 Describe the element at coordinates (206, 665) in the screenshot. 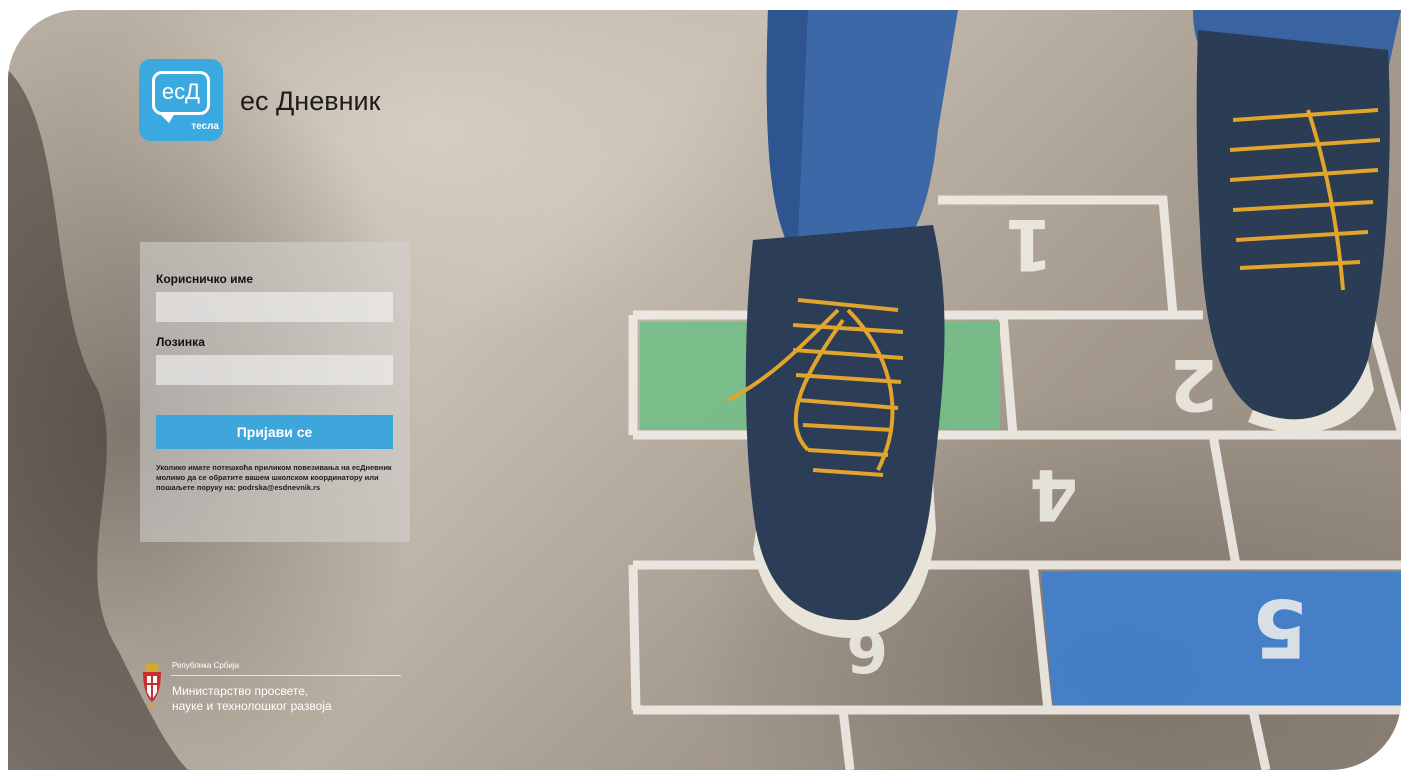

I see `republic-label: Република Србија` at that location.